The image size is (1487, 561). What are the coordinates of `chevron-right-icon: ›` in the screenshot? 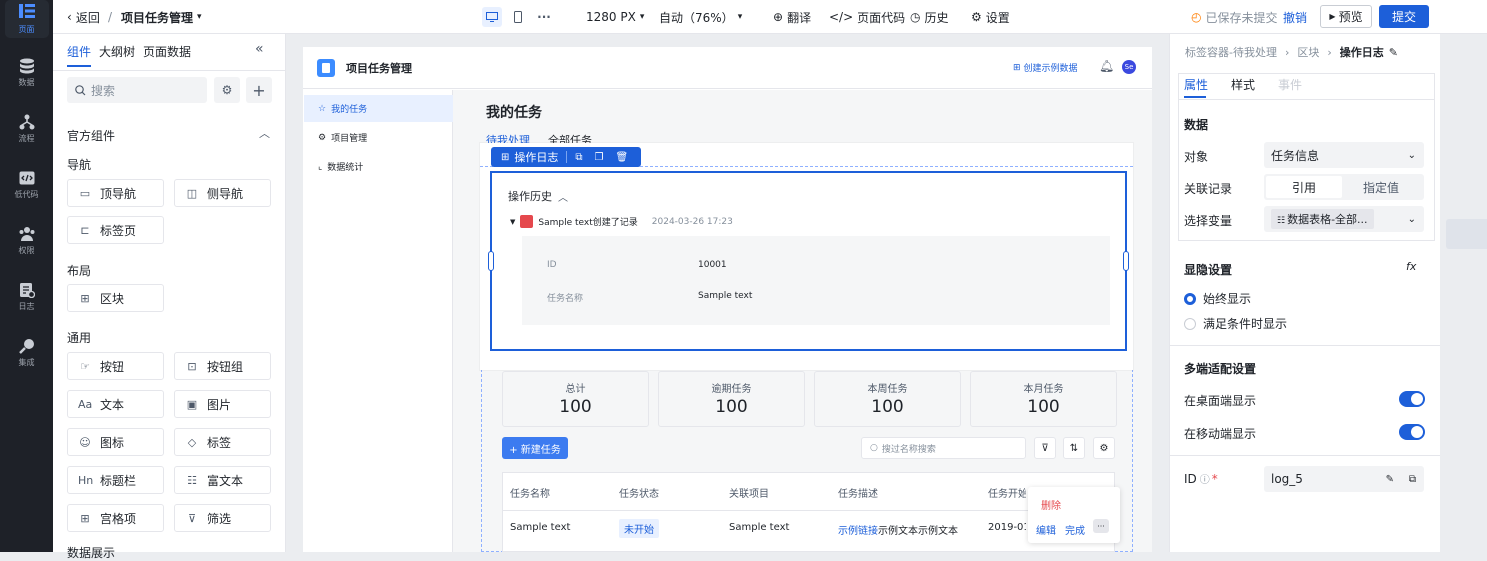 It's located at (1287, 52).